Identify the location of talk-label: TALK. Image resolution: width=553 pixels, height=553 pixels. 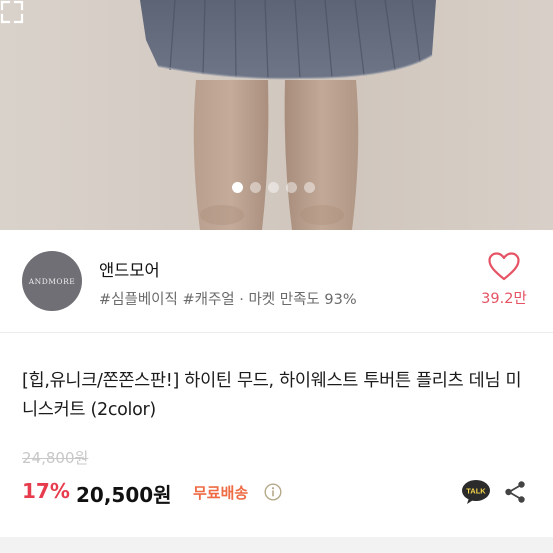
(476, 490).